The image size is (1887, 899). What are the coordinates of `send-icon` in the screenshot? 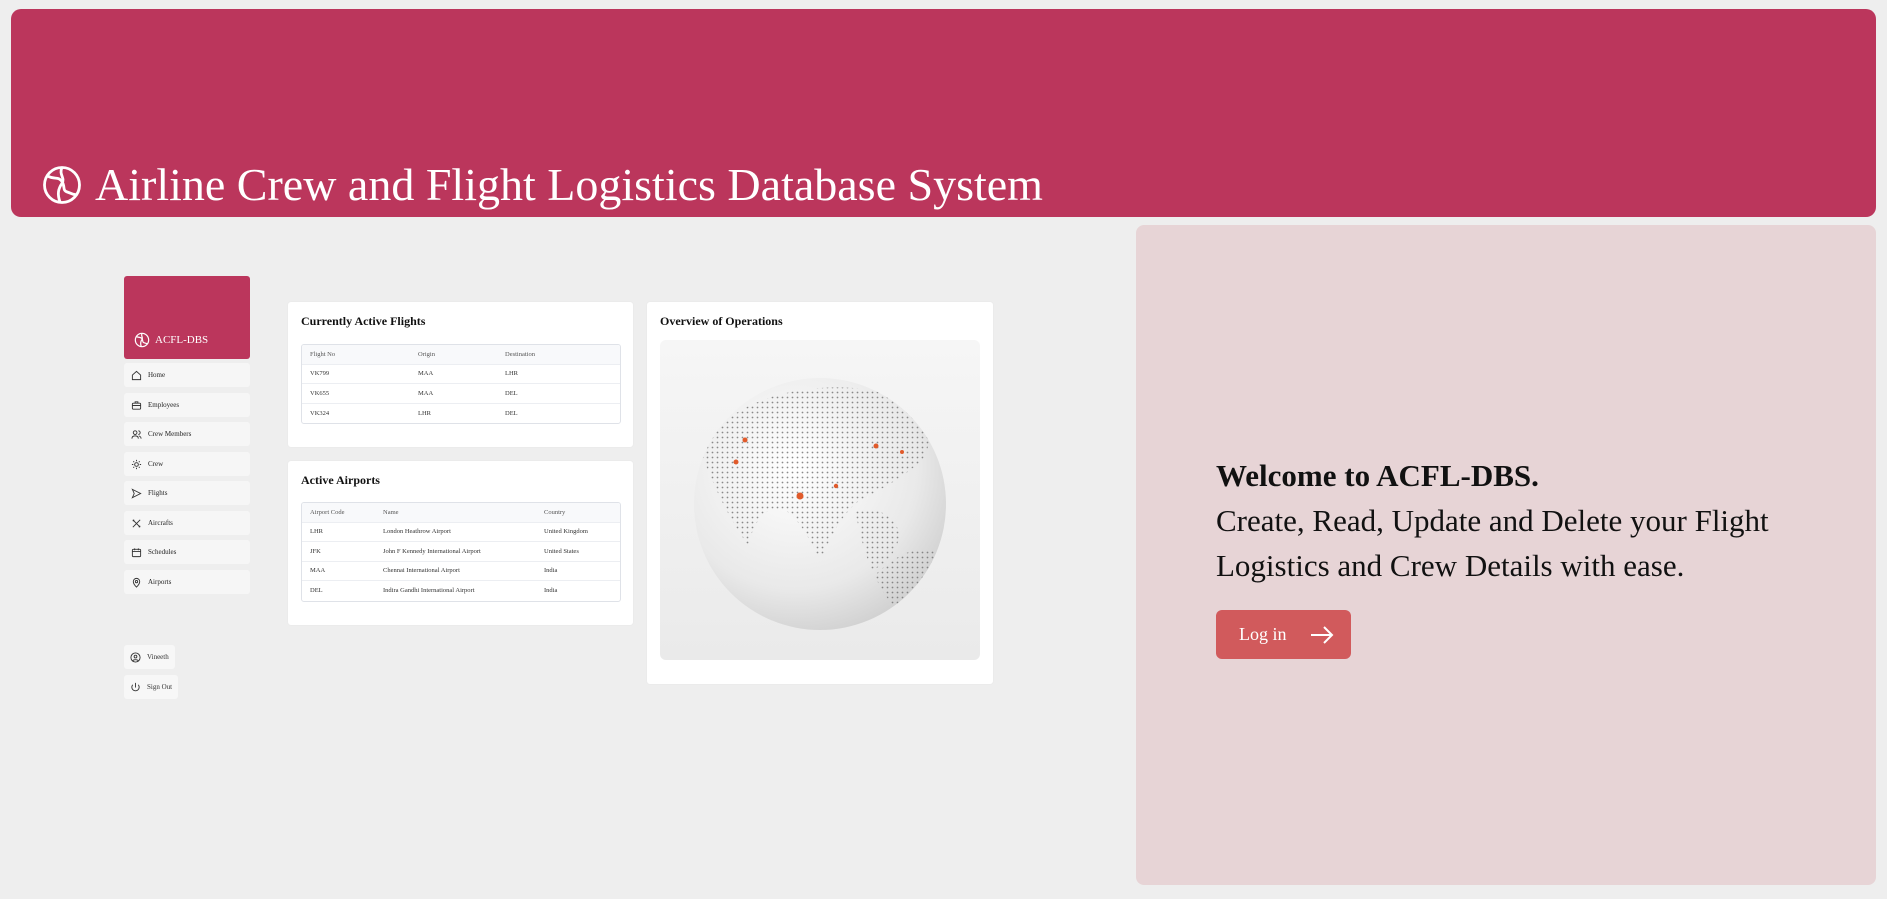 It's located at (136, 493).